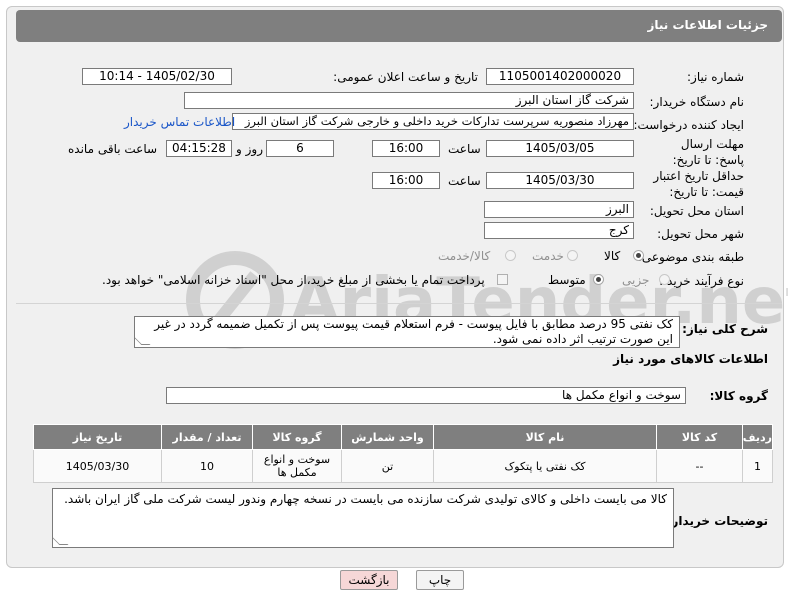  Describe the element at coordinates (560, 76) in the screenshot. I see `need-number-field: 1105001402000020` at that location.